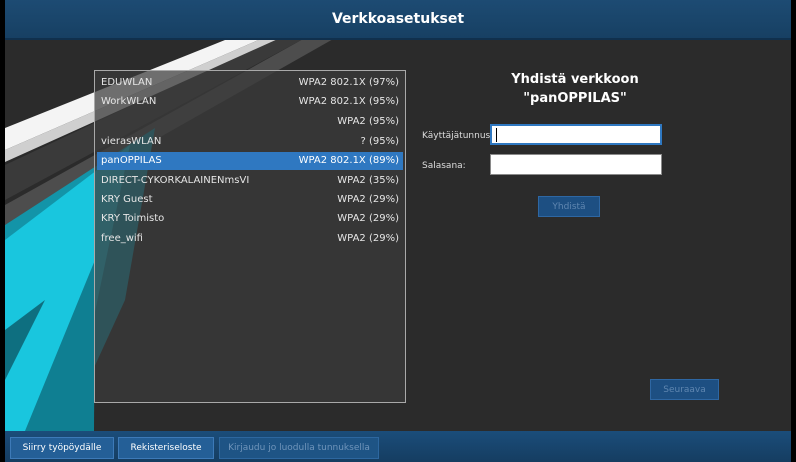  I want to click on username-input, so click(576, 134).